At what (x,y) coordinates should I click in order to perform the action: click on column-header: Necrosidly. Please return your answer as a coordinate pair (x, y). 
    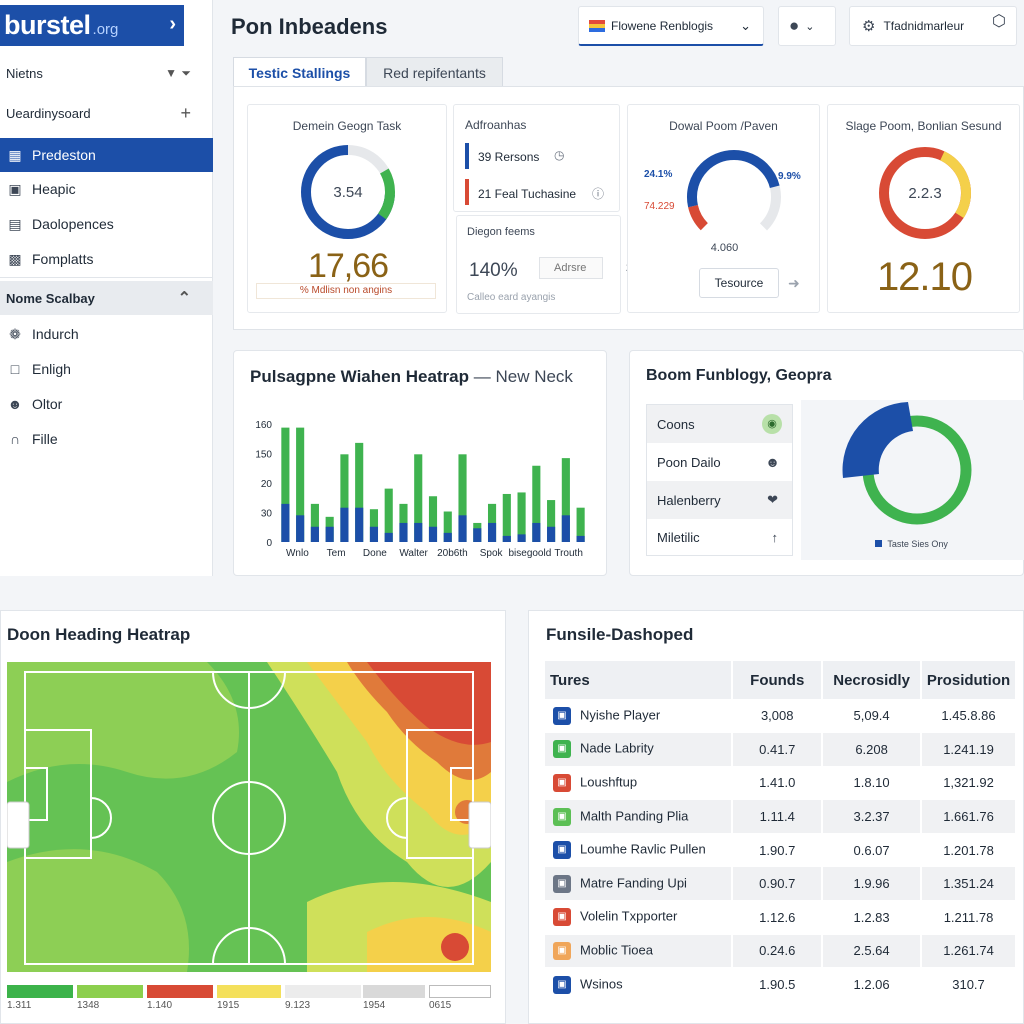
    Looking at the image, I should click on (872, 680).